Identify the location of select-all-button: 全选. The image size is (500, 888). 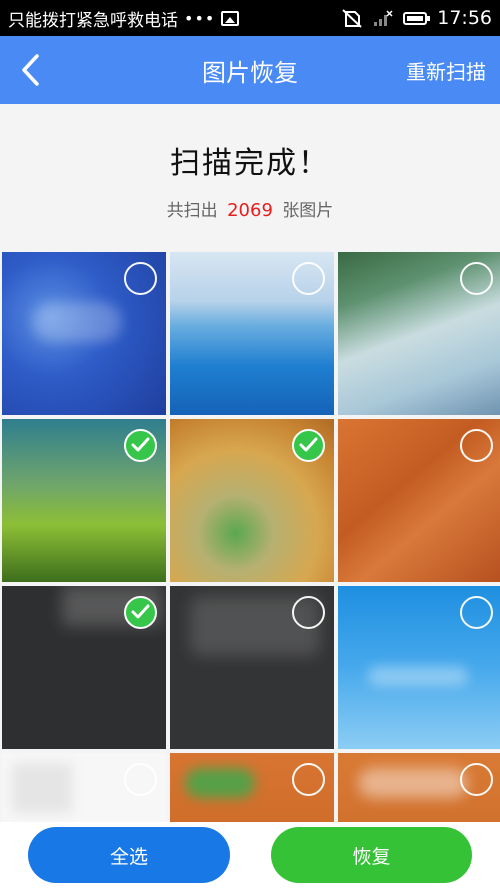
(129, 855).